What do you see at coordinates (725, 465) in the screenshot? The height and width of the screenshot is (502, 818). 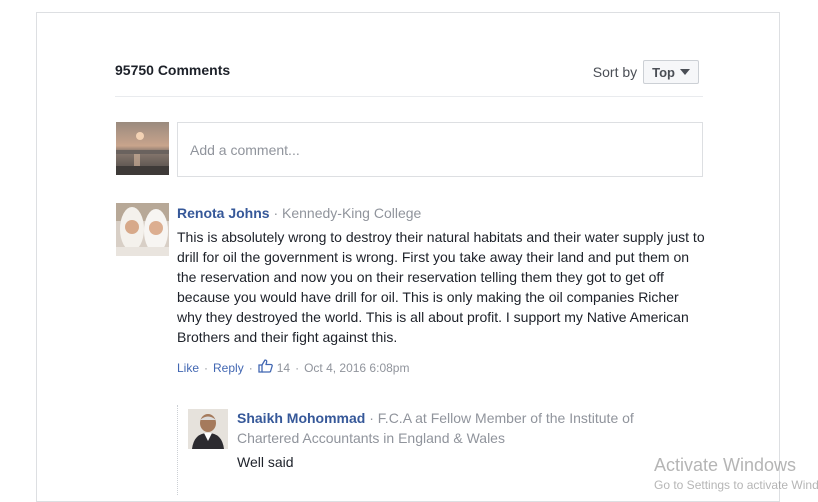 I see `activate-windows-title: Activate Windows` at bounding box center [725, 465].